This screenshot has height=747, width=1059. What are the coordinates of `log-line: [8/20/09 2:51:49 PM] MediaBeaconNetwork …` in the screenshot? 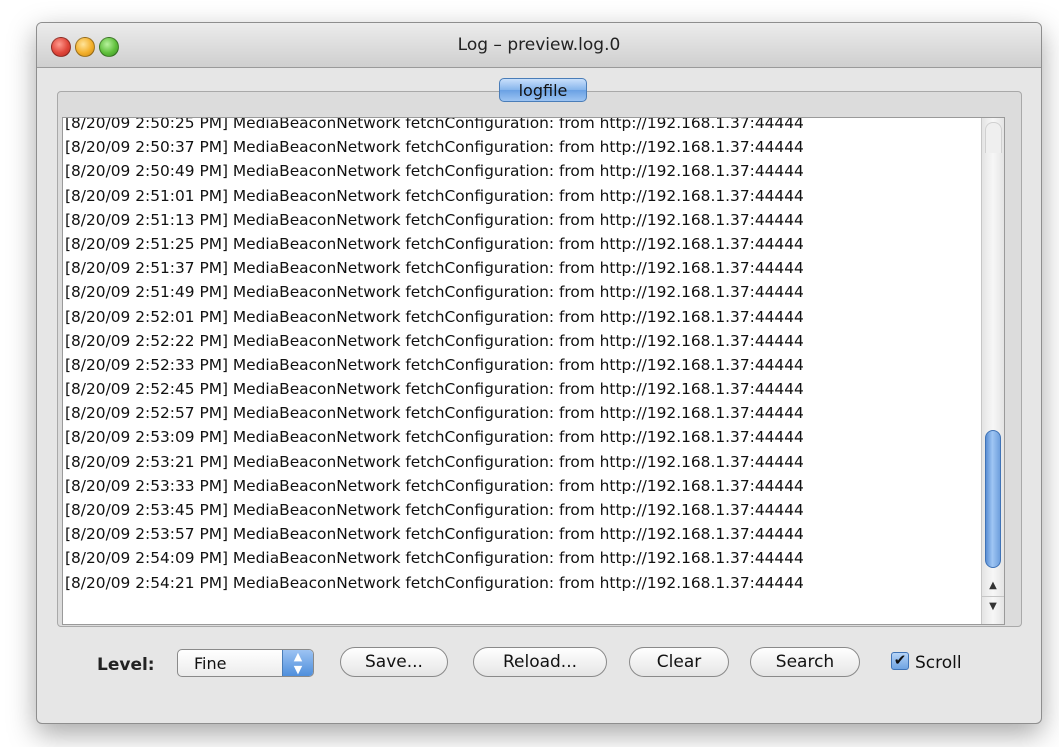 It's located at (434, 292).